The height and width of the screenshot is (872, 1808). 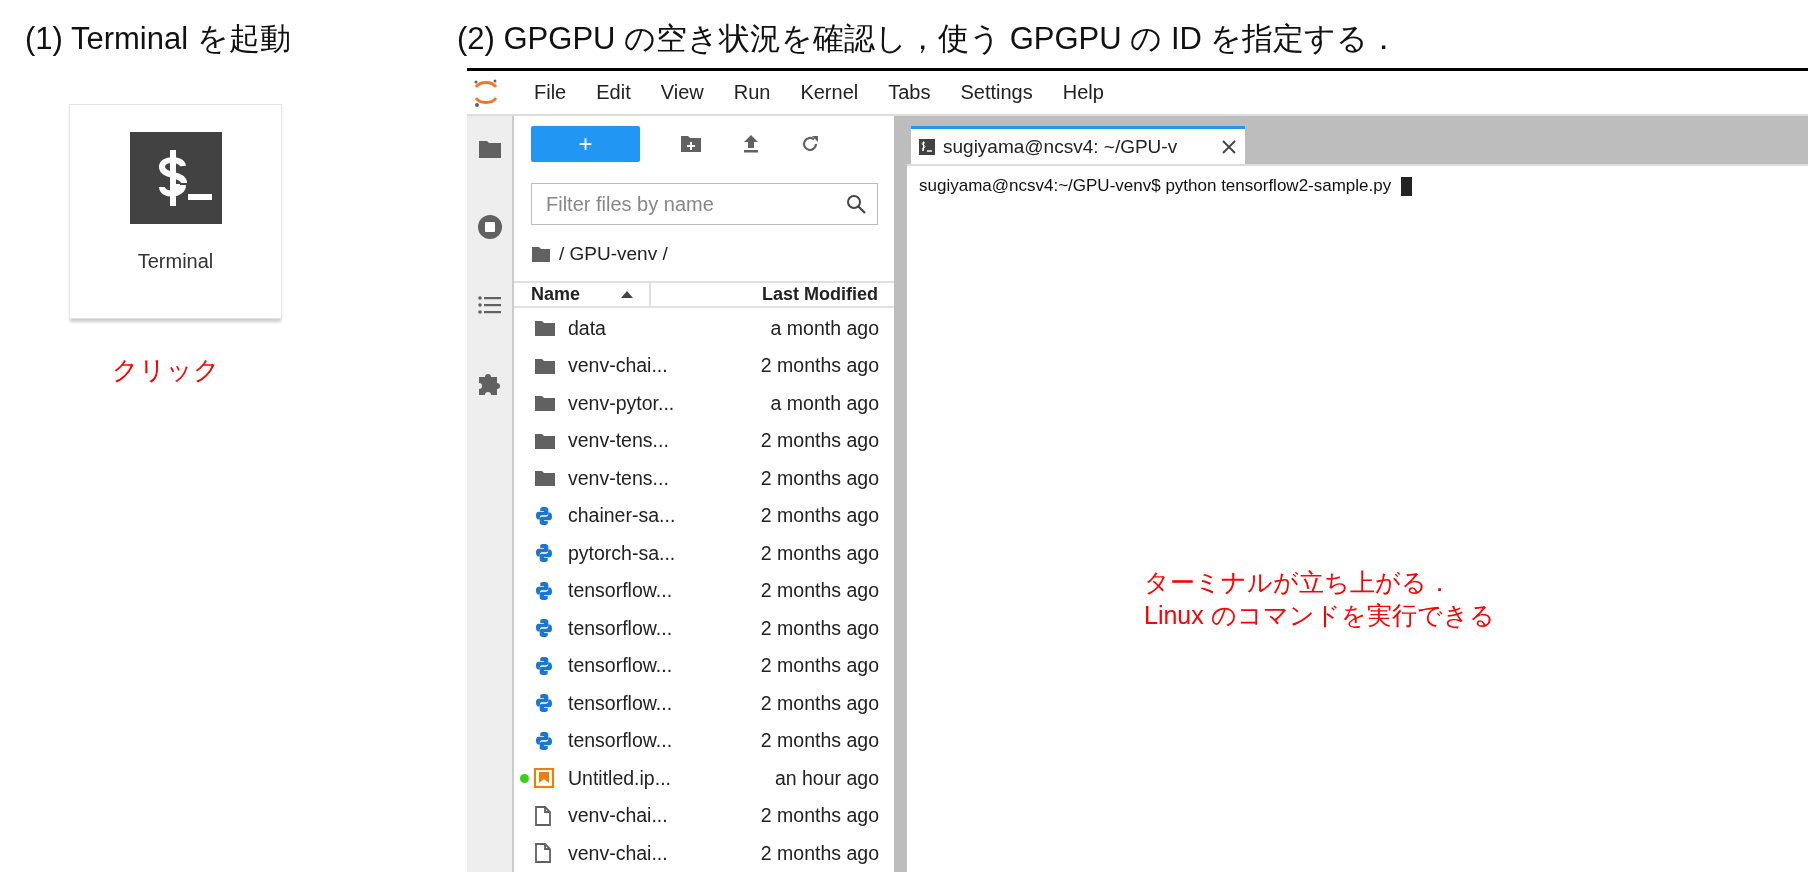 What do you see at coordinates (175, 261) in the screenshot?
I see `launcher-label: Terminal` at bounding box center [175, 261].